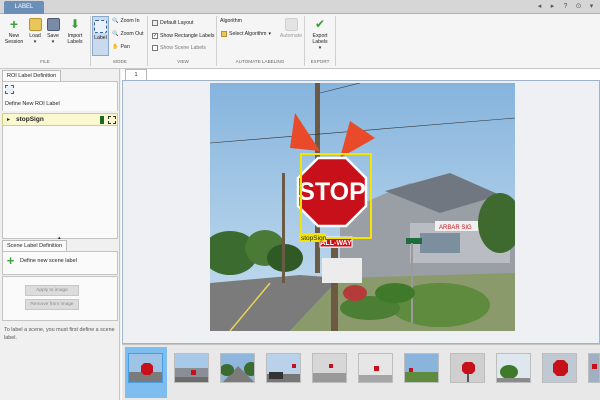  I want to click on export-check-icon: ✔, so click(320, 24).